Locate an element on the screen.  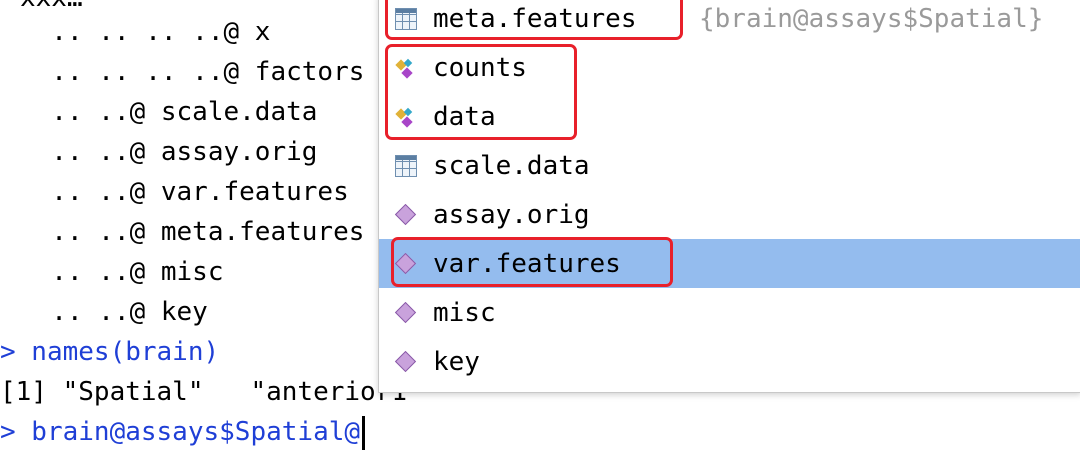
console-input-text: > brain@assays$Spatial@ is located at coordinates (180, 432).